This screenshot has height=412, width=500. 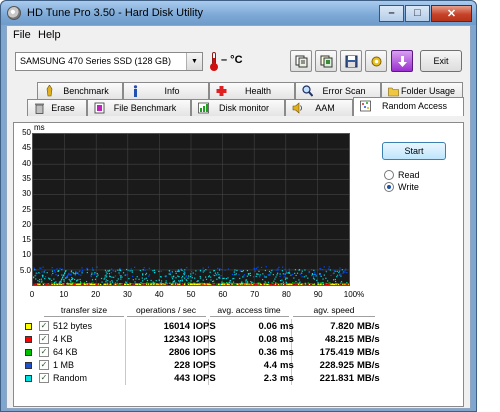 I want to click on close-button: ✕, so click(x=451, y=13).